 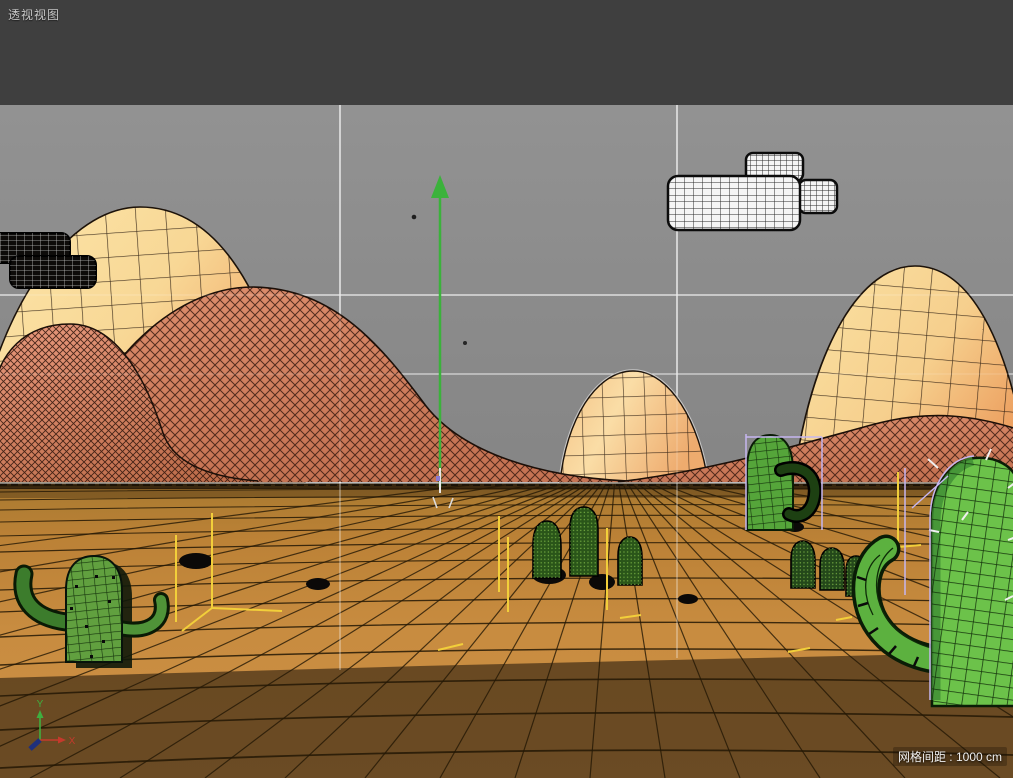 What do you see at coordinates (40, 704) in the screenshot?
I see `axis-y-label: Y` at bounding box center [40, 704].